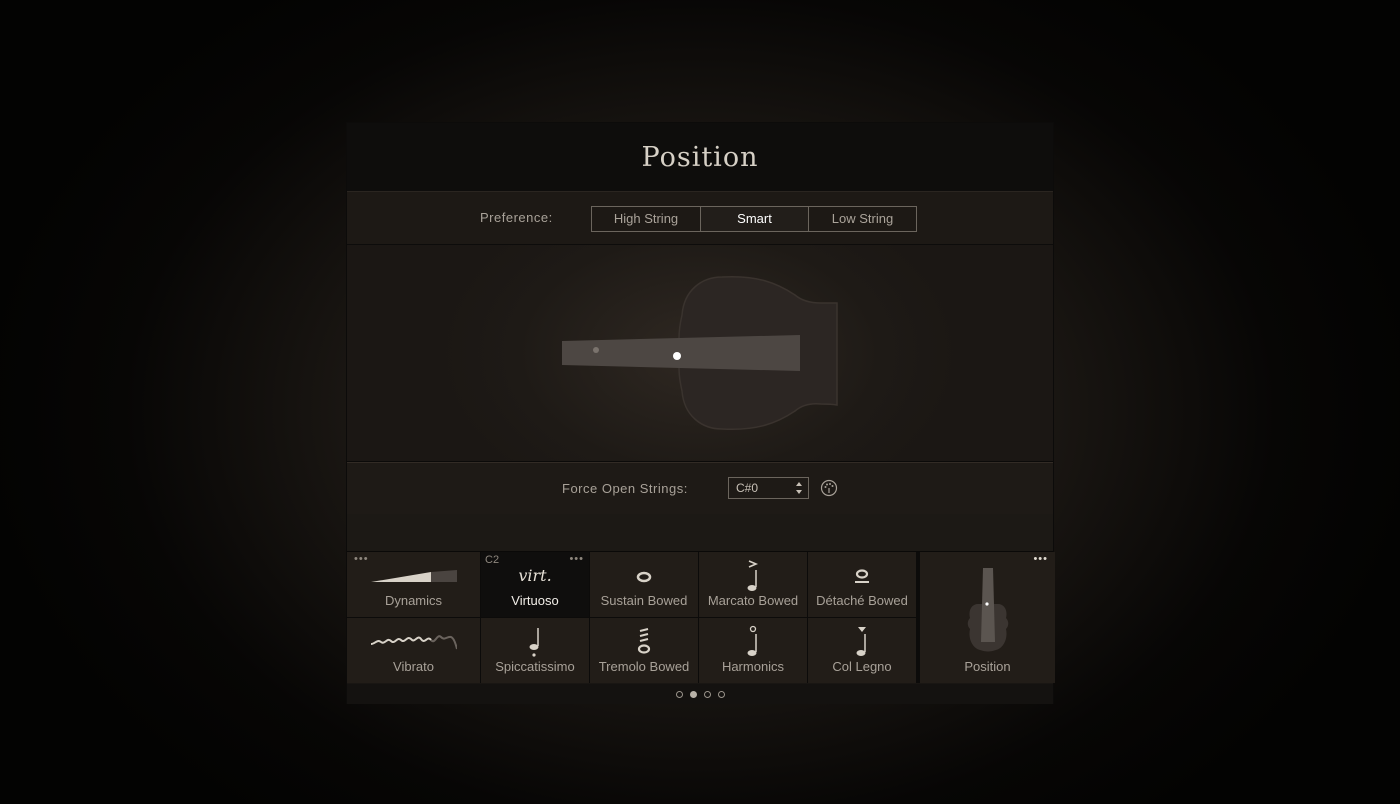 Image resolution: width=1400 pixels, height=804 pixels. Describe the element at coordinates (677, 356) in the screenshot. I see `current-position-marker` at that location.